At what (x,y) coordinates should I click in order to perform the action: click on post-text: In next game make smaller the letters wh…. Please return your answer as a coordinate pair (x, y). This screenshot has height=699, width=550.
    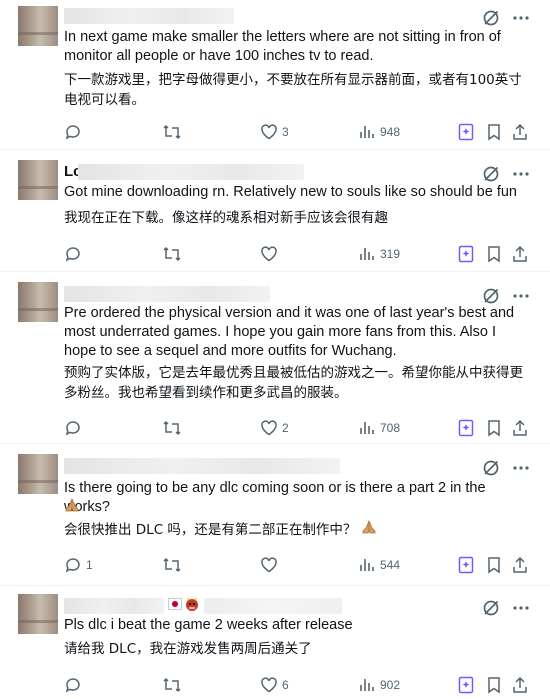
    Looking at the image, I should click on (282, 46).